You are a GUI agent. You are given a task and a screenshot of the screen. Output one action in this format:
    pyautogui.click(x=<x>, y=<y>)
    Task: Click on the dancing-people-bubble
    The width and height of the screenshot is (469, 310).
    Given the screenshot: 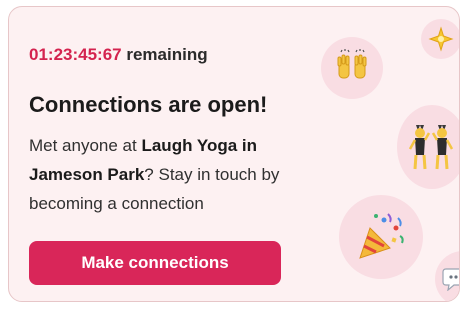 What is the action you would take?
    pyautogui.click(x=428, y=147)
    